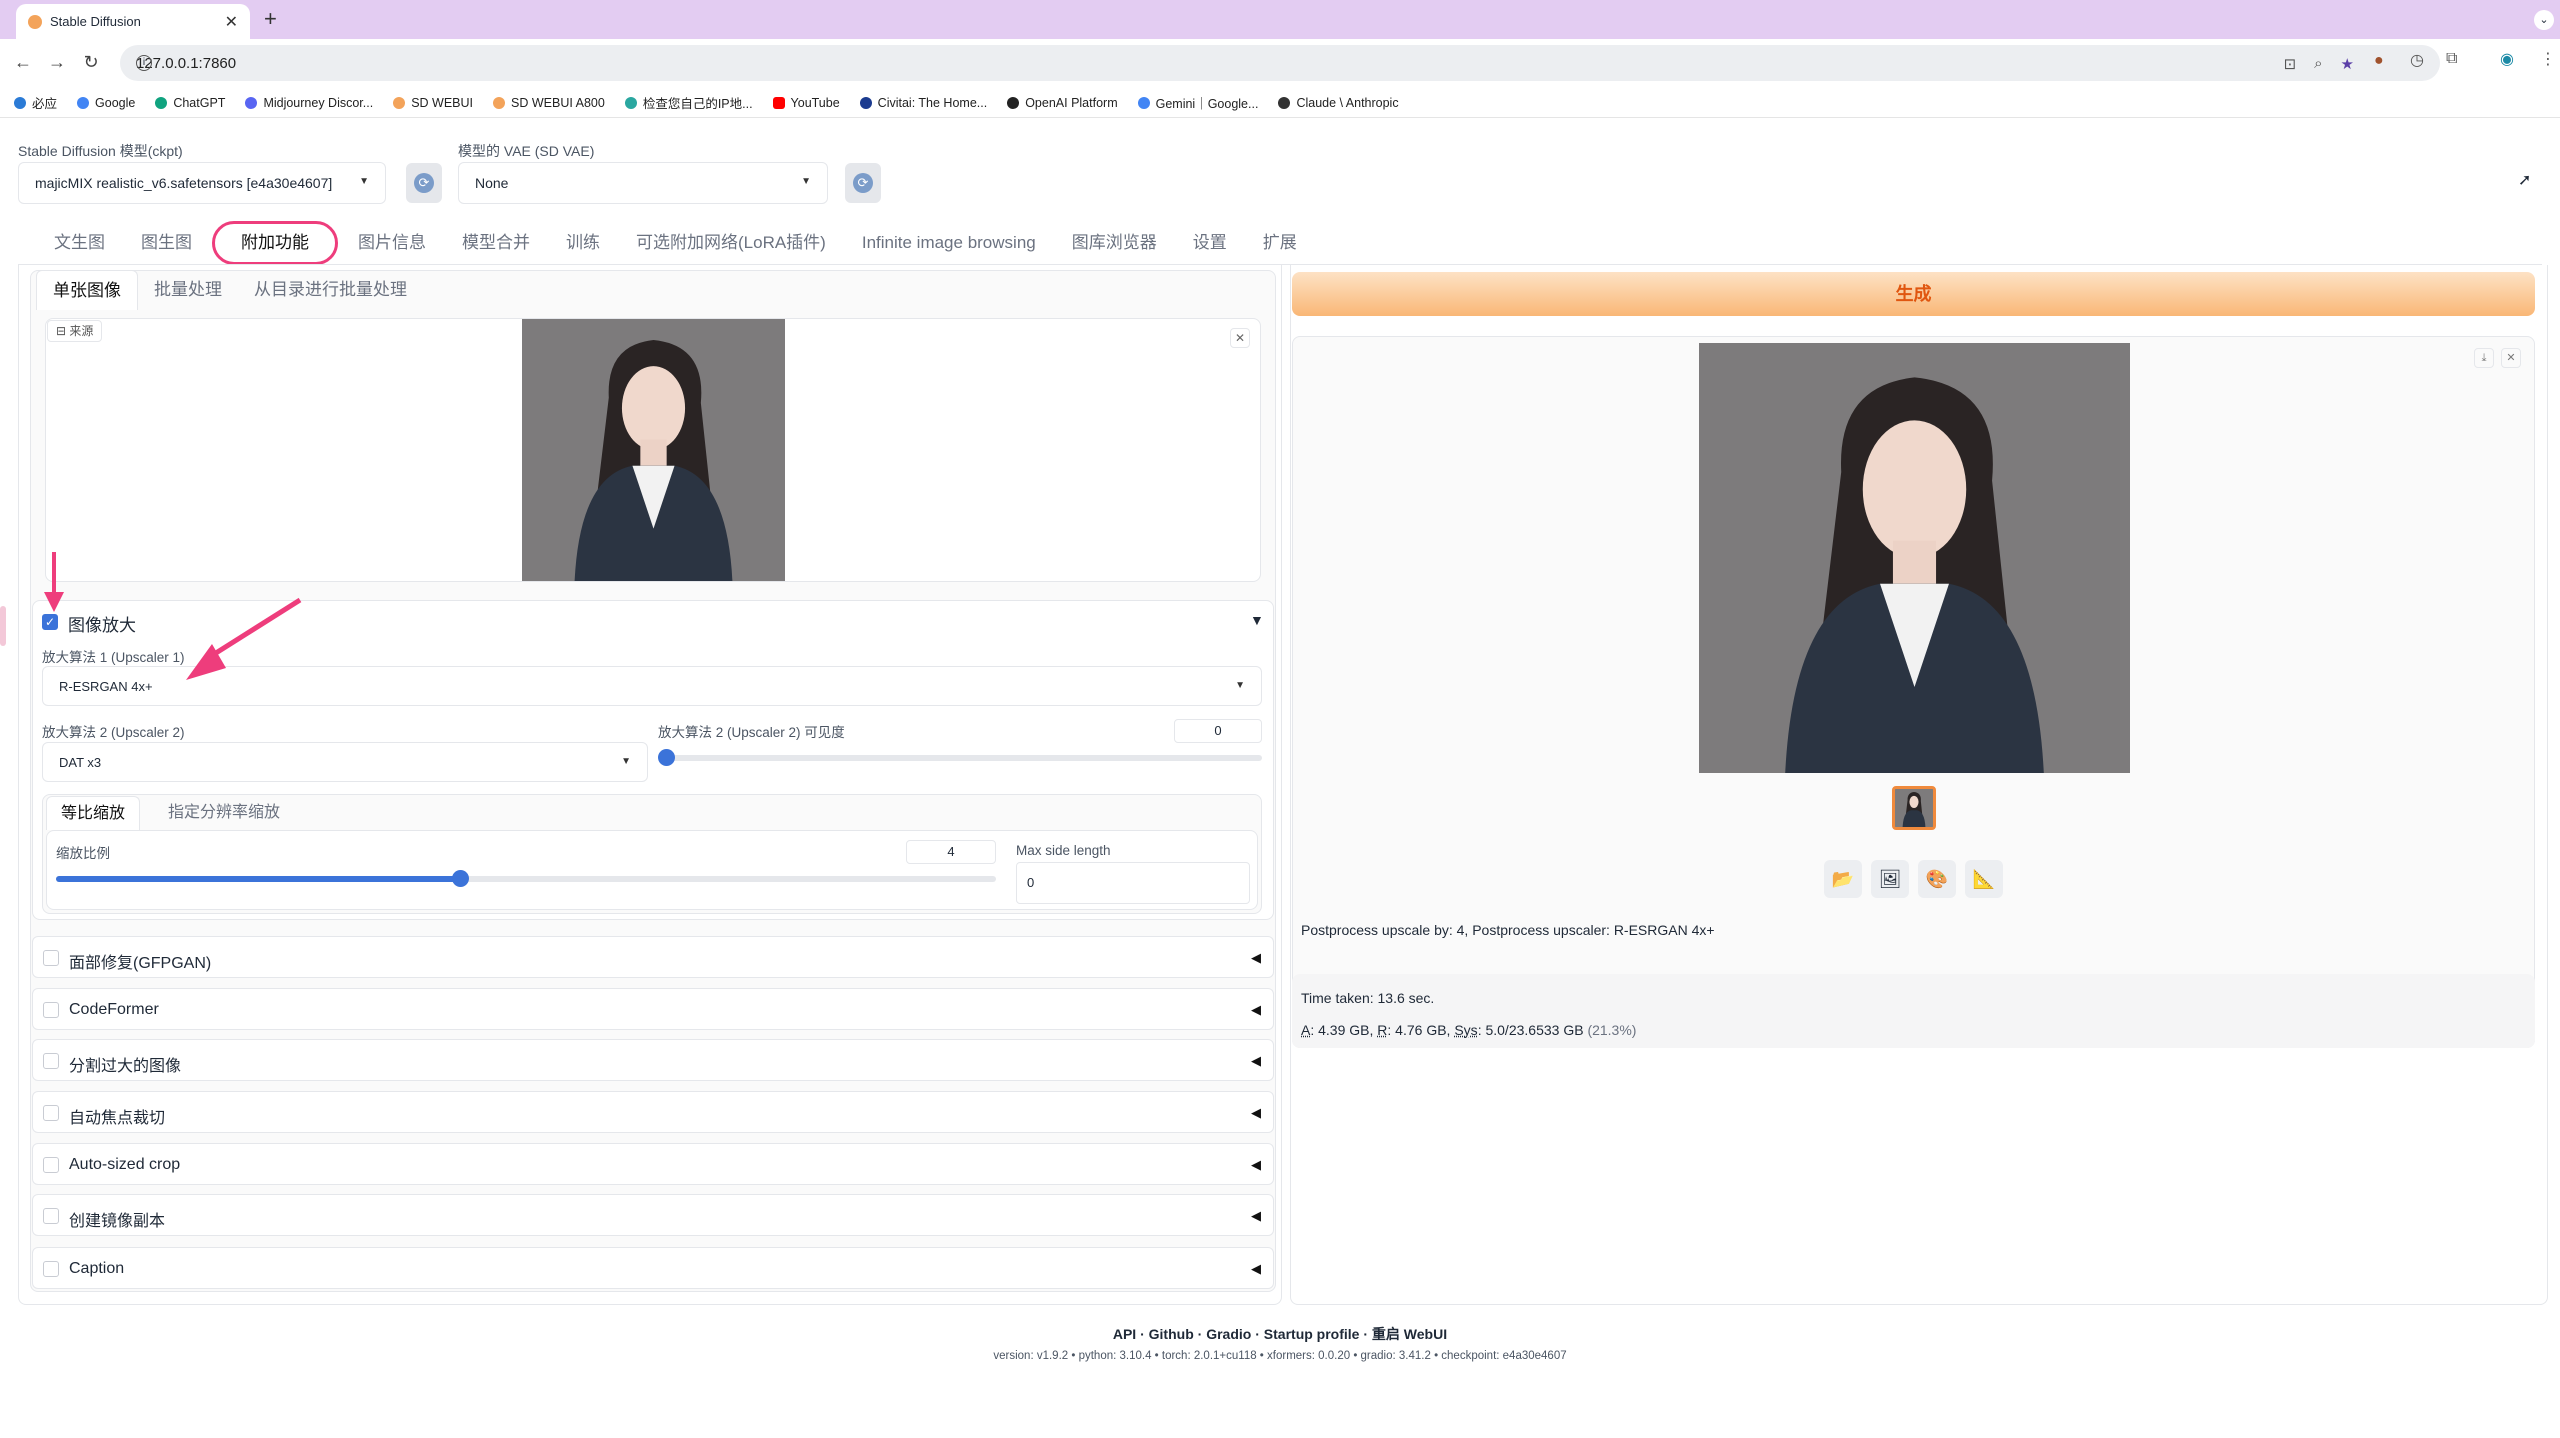 The height and width of the screenshot is (1438, 2560). What do you see at coordinates (652, 686) in the screenshot?
I see `upscaler1-select: R-ESRGAN 4x+ ▼` at bounding box center [652, 686].